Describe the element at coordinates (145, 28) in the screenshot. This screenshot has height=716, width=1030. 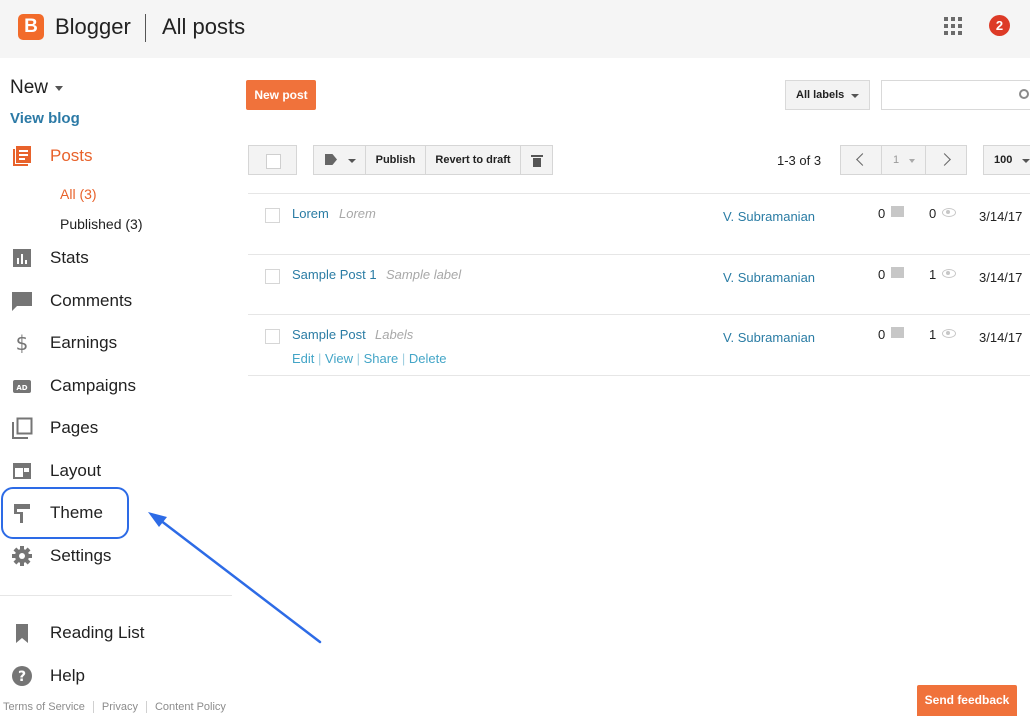
I see `title-divider` at that location.